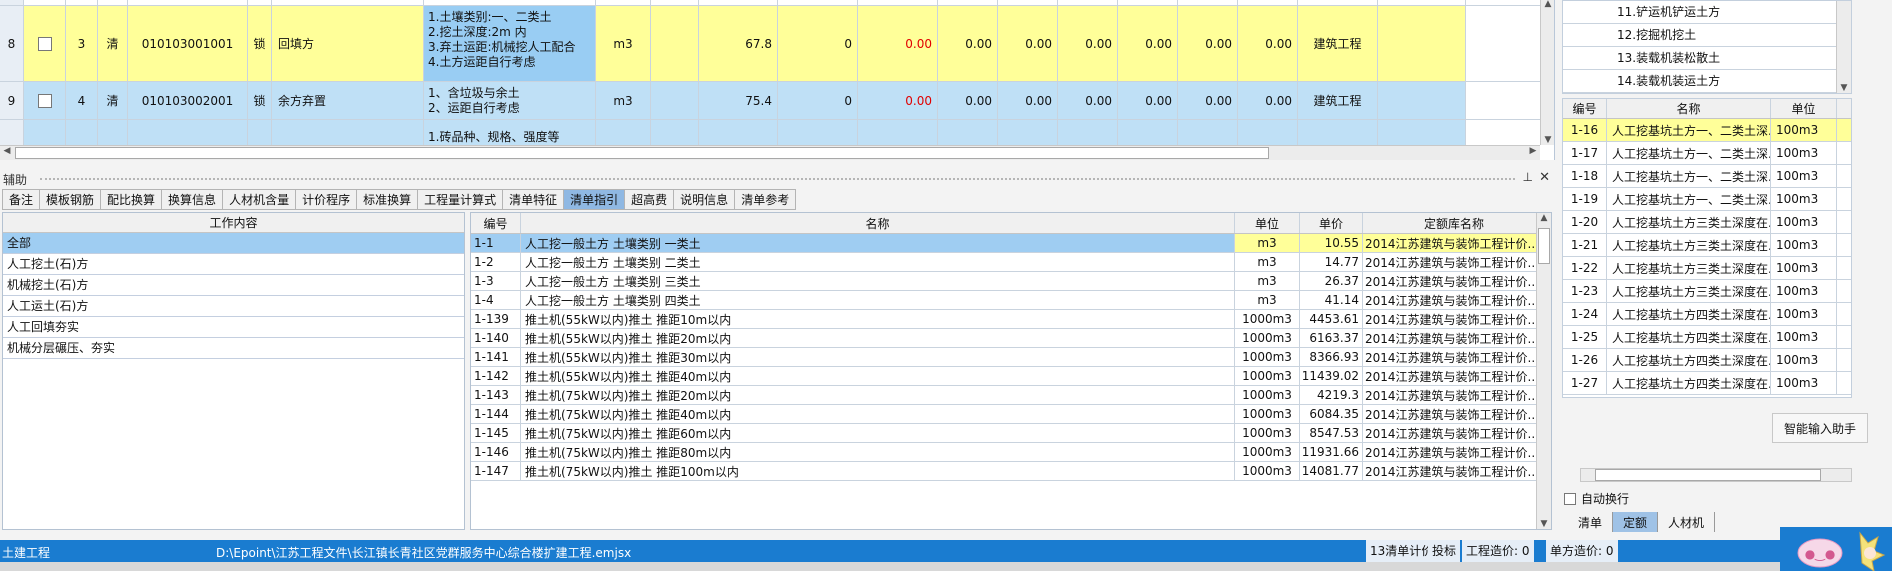 This screenshot has width=1892, height=571. What do you see at coordinates (1707, 337) in the screenshot?
I see `quota-library-row: 1-25 人工挖基坑土方四类土深度在... 100m3` at bounding box center [1707, 337].